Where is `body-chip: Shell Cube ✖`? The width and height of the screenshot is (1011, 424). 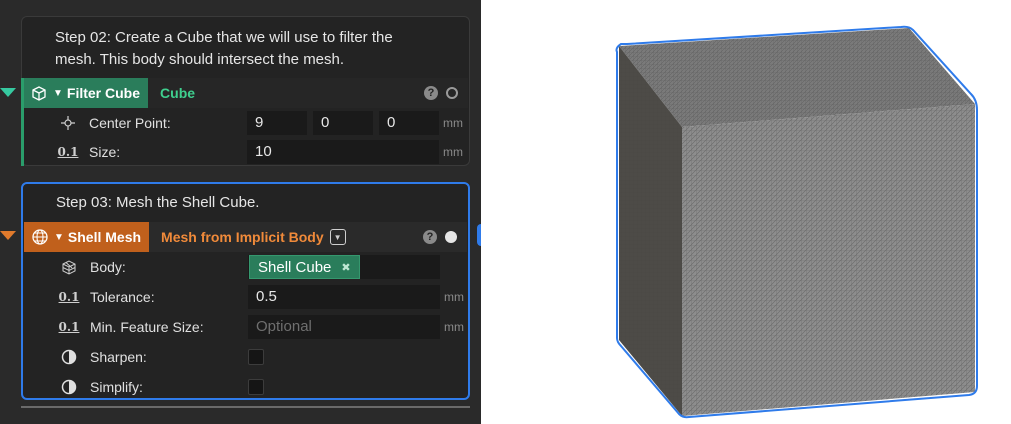 body-chip: Shell Cube ✖ is located at coordinates (304, 267).